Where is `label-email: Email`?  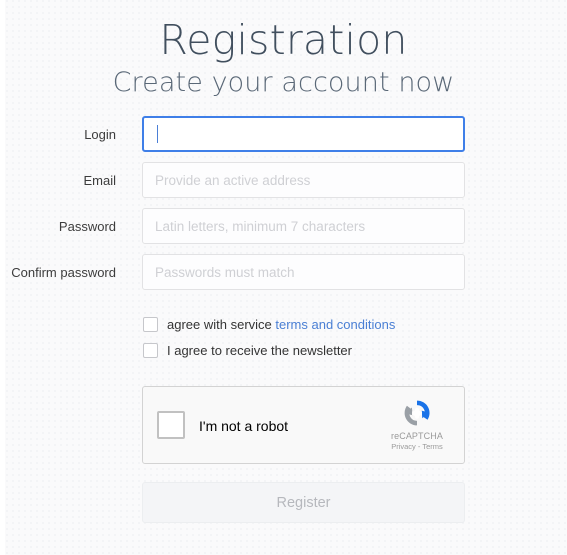 label-email: Email is located at coordinates (99, 180).